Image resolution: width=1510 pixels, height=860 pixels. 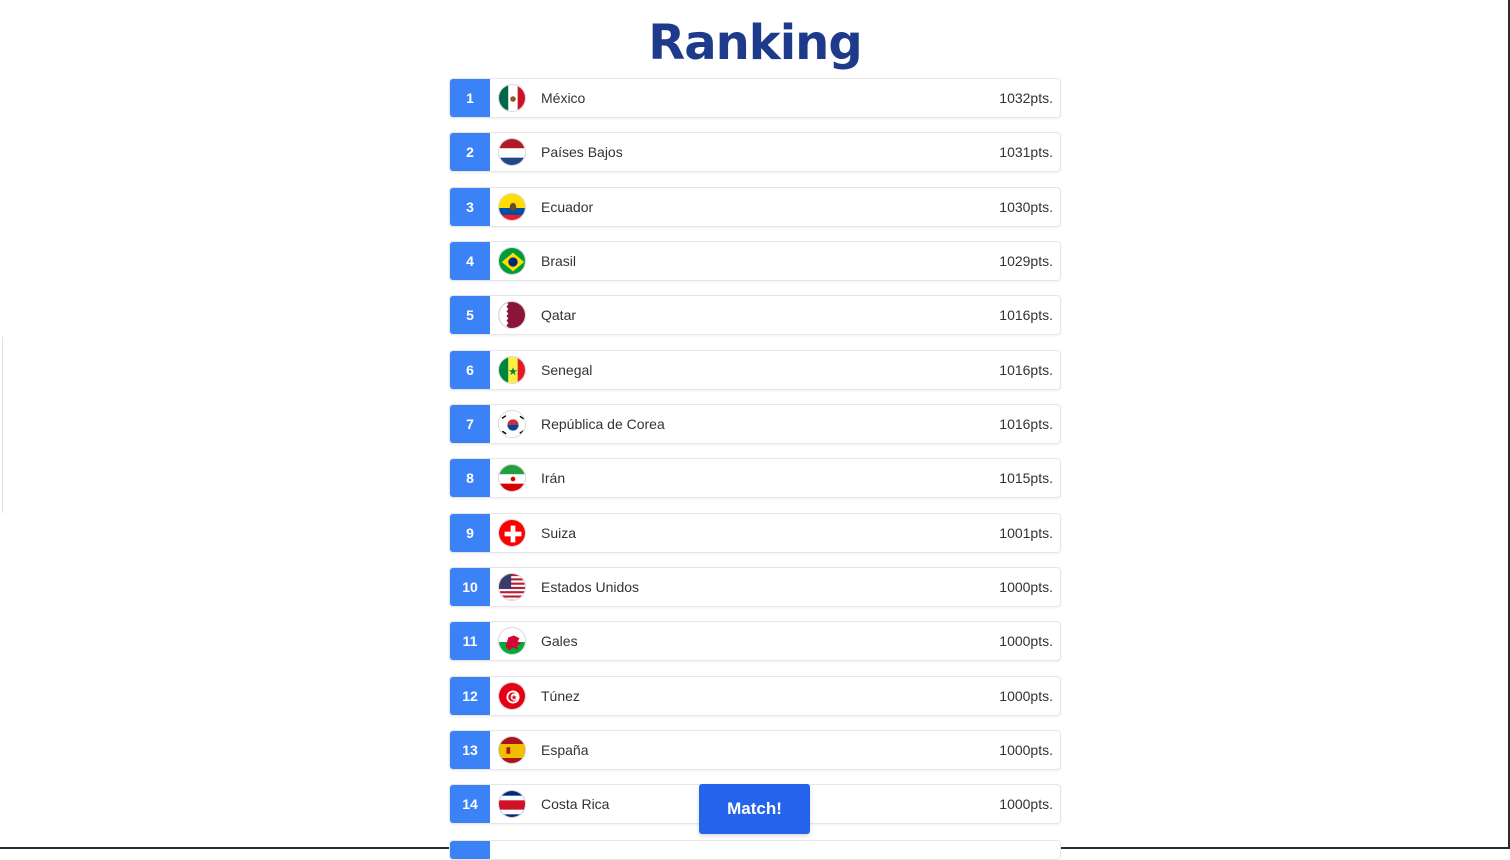 I want to click on ranking-row: 3 Ecuador 1030pts., so click(x=755, y=207).